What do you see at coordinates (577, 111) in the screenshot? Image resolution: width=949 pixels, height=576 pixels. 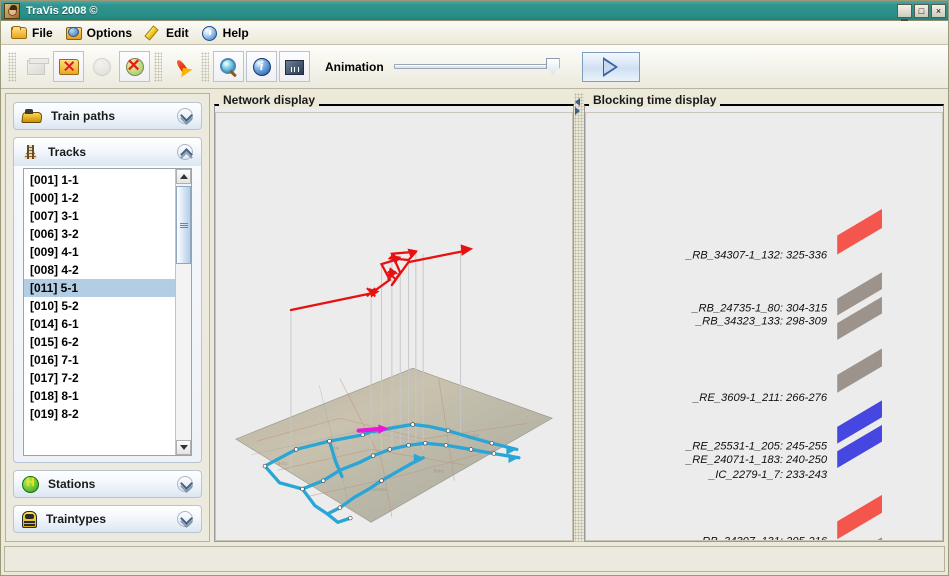 I see `collapse-right-icon` at bounding box center [577, 111].